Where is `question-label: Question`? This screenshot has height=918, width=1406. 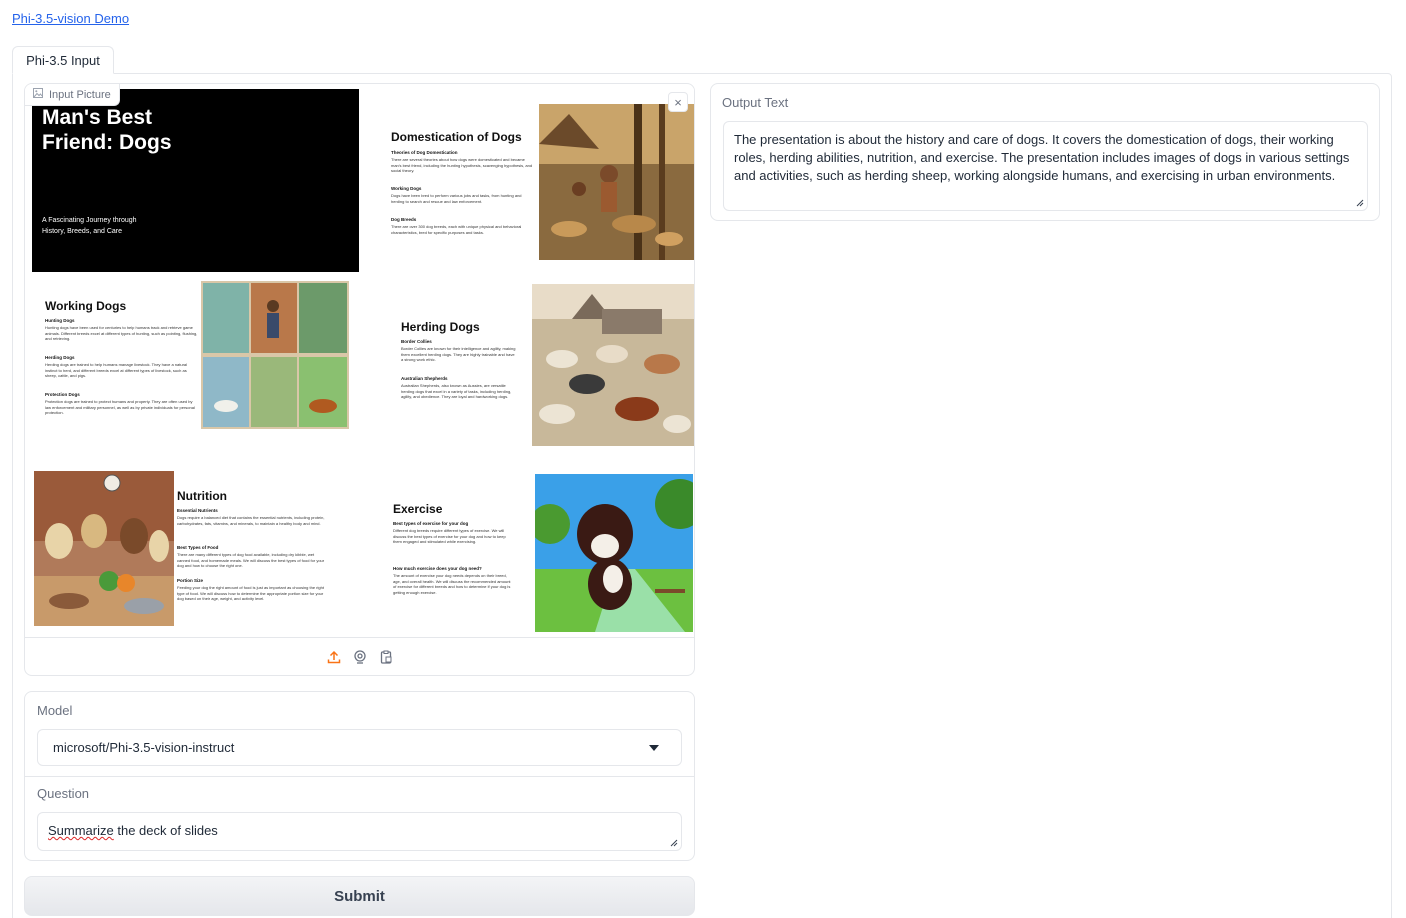 question-label: Question is located at coordinates (63, 793).